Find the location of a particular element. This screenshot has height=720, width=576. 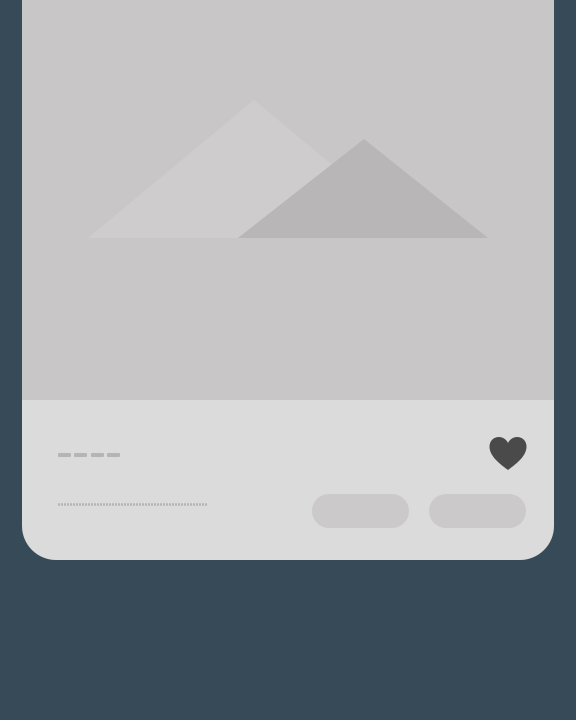

heart-icon is located at coordinates (508, 453).